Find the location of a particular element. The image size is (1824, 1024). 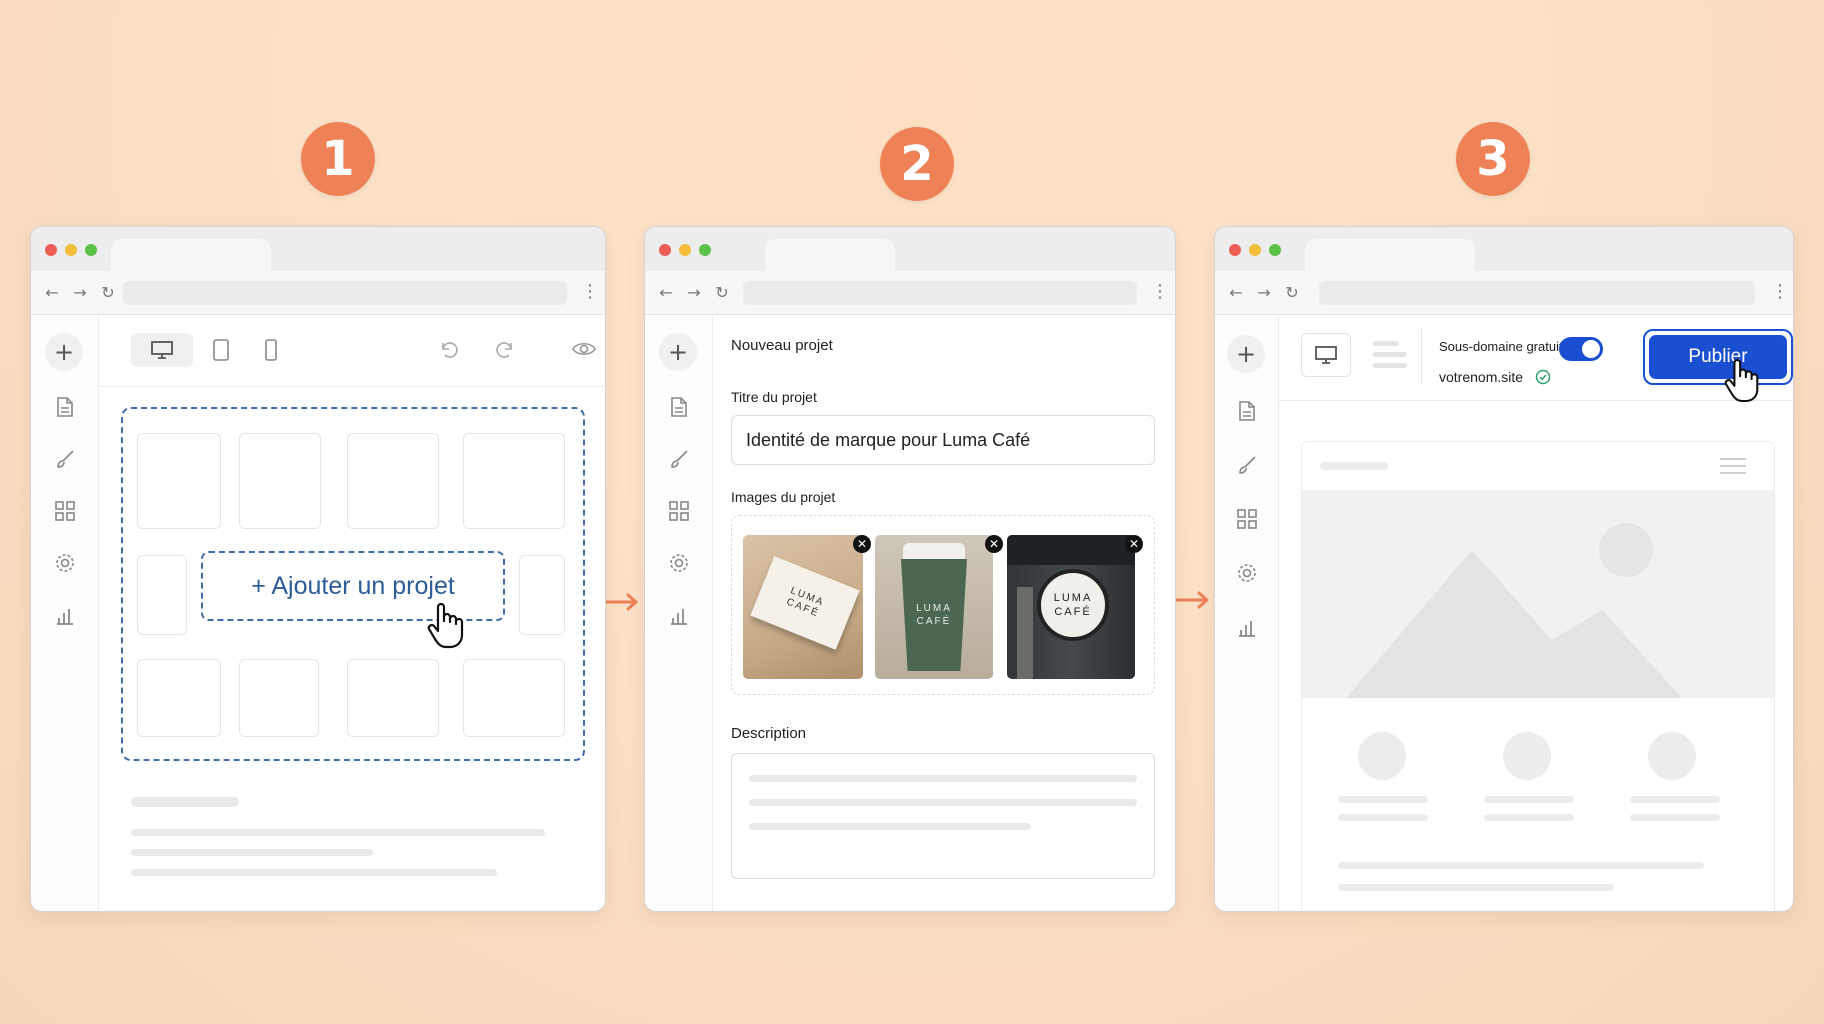

logo-placeholder is located at coordinates (1354, 466).